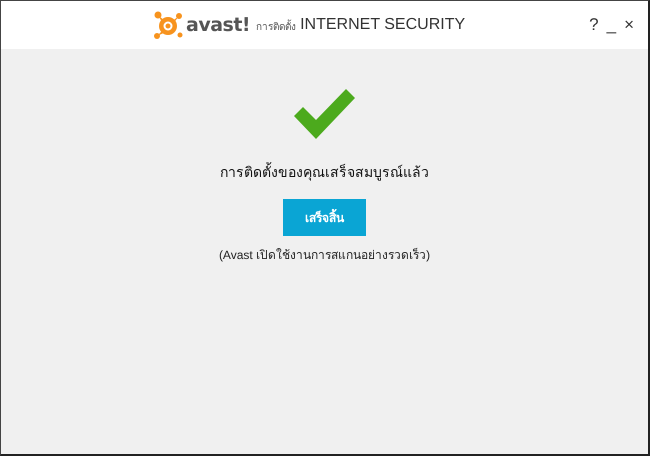 The height and width of the screenshot is (456, 650). What do you see at coordinates (611, 25) in the screenshot?
I see `minimize-button: _` at bounding box center [611, 25].